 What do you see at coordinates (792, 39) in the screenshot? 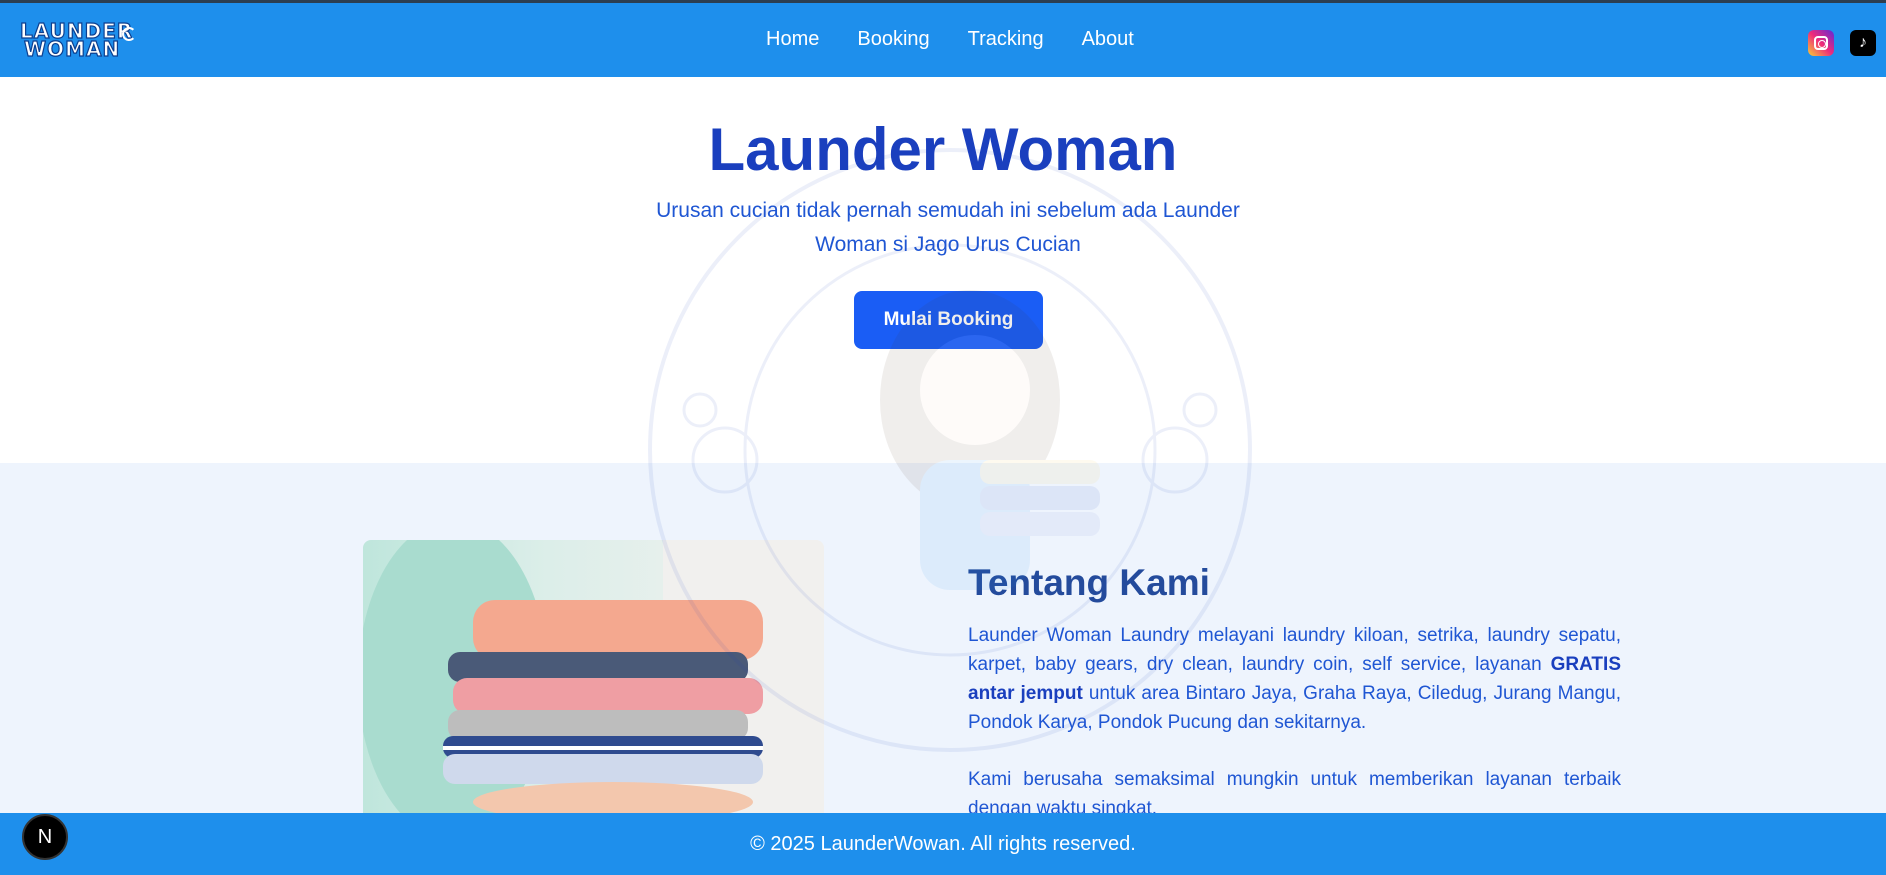
I see `nav-home: Home` at bounding box center [792, 39].